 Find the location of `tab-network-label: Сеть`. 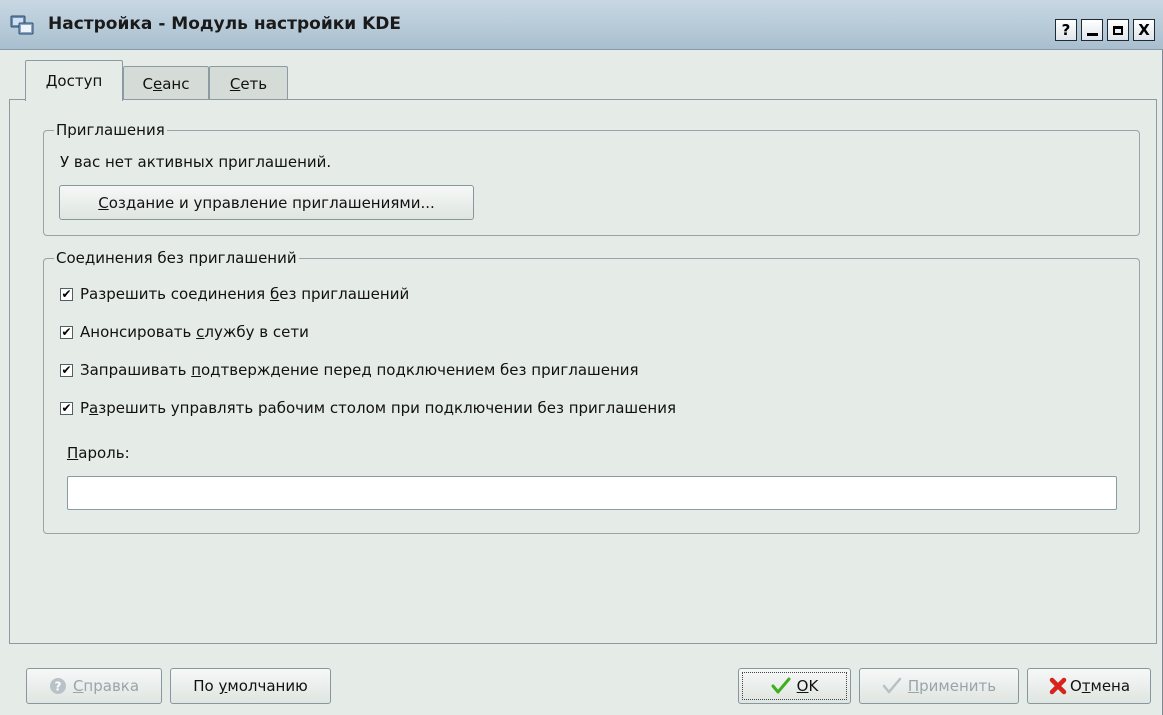

tab-network-label: Сеть is located at coordinates (248, 83).